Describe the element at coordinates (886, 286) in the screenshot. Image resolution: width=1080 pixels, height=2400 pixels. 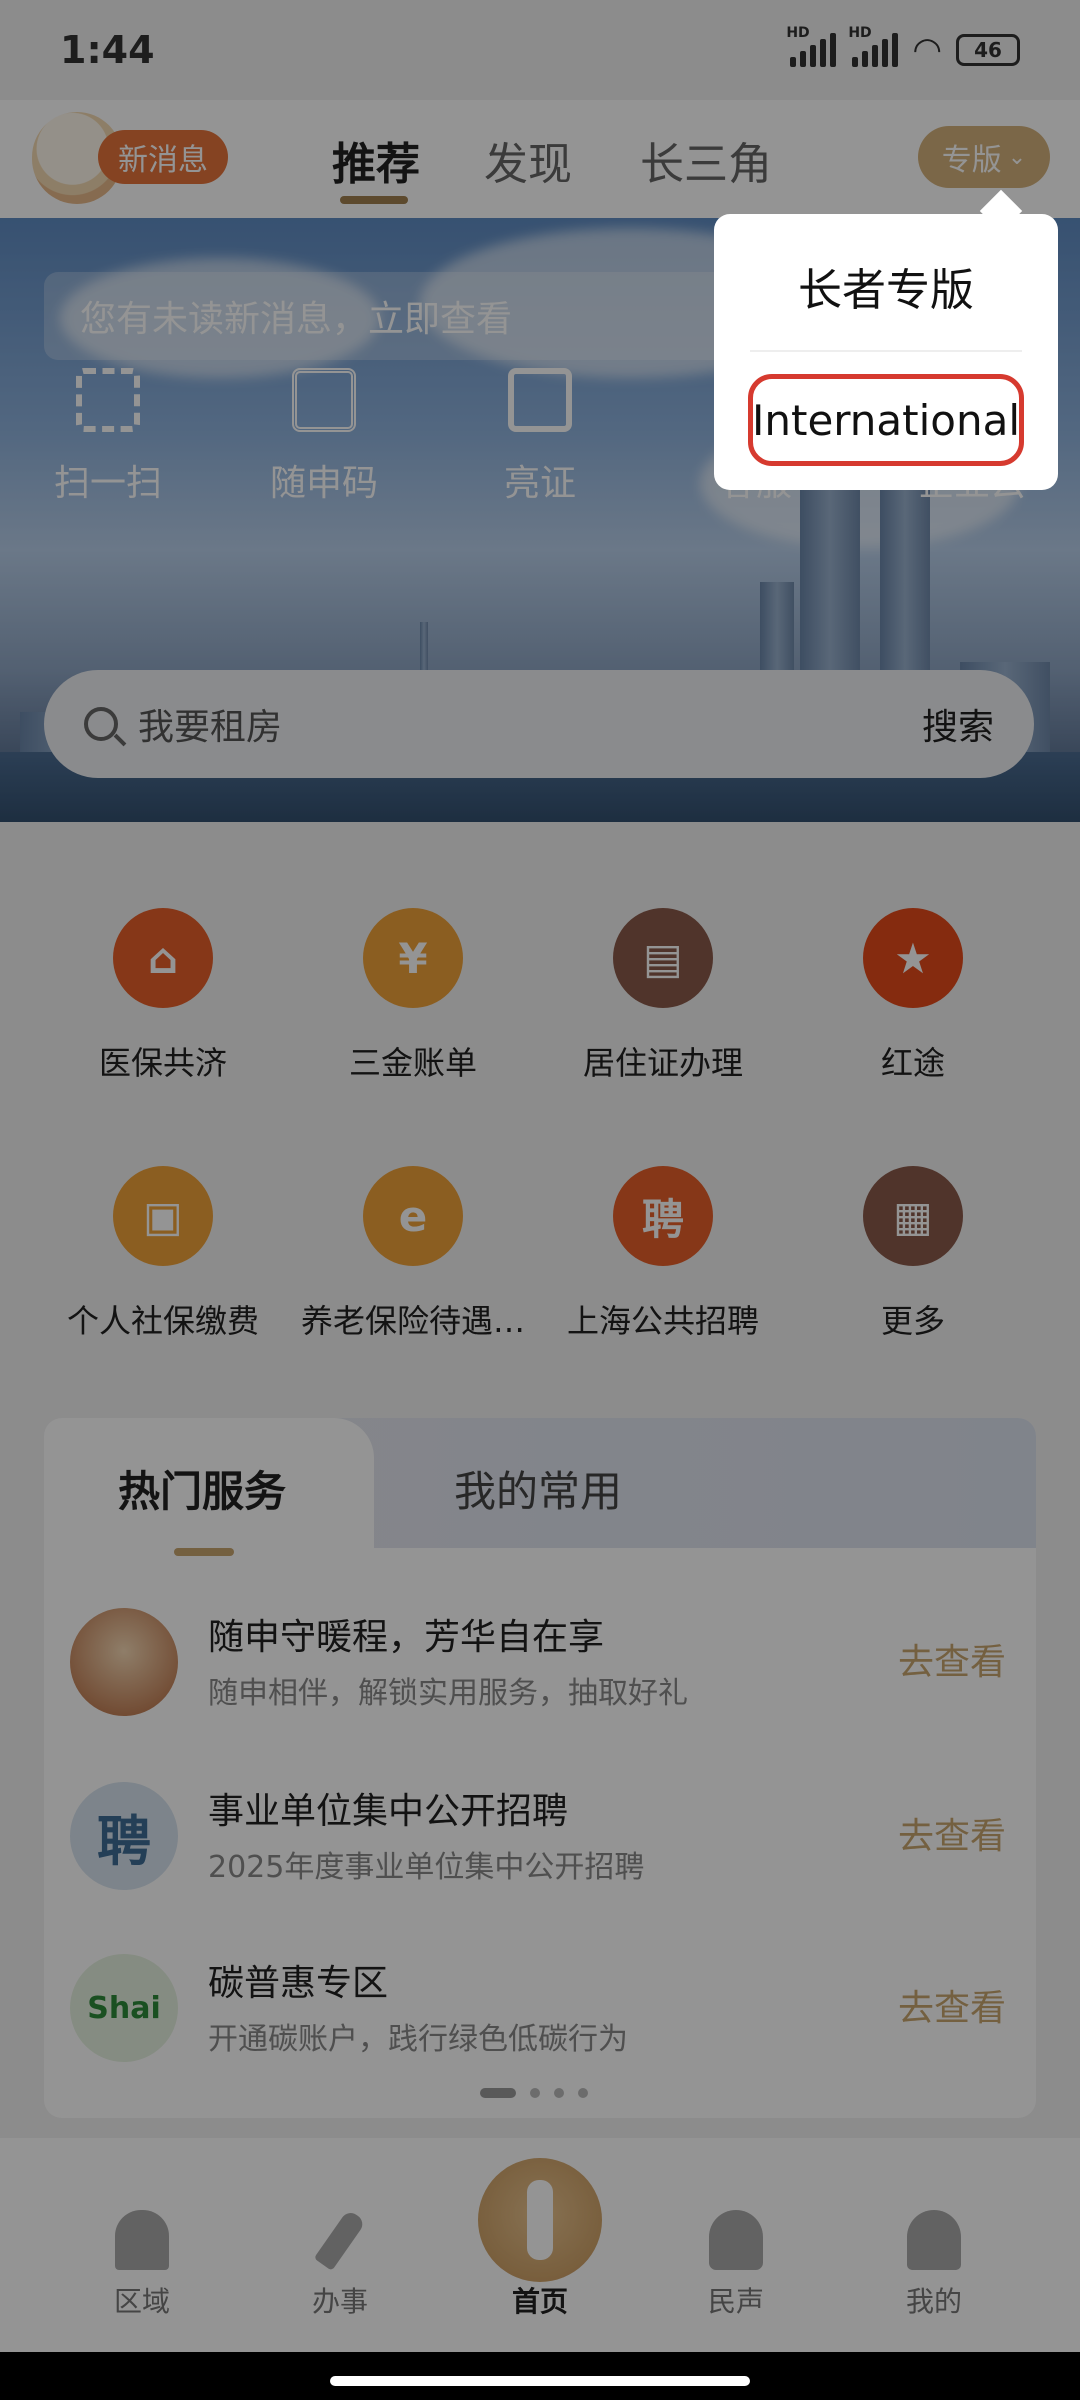
I see `menu-item-elder-edition: 长者专版` at that location.